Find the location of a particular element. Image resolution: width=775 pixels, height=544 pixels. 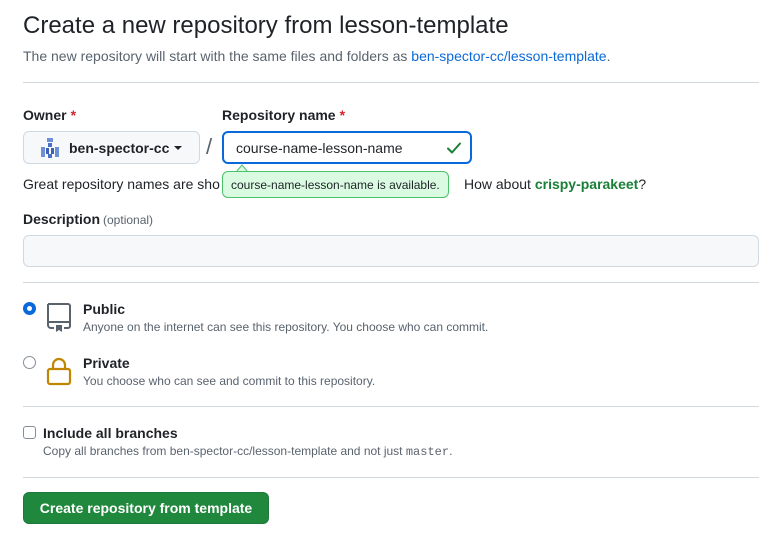

hint-prefix: Great repository names are sho is located at coordinates (121, 184).